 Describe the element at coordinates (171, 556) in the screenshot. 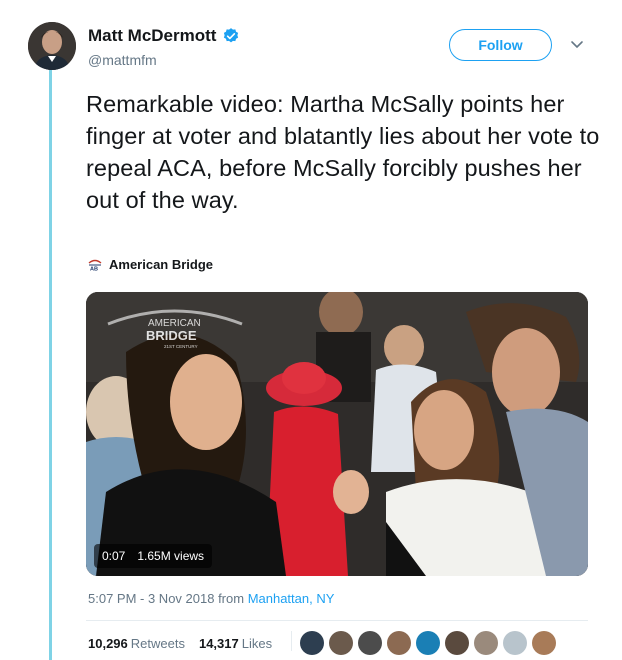

I see `video-views: 1.65M views` at that location.